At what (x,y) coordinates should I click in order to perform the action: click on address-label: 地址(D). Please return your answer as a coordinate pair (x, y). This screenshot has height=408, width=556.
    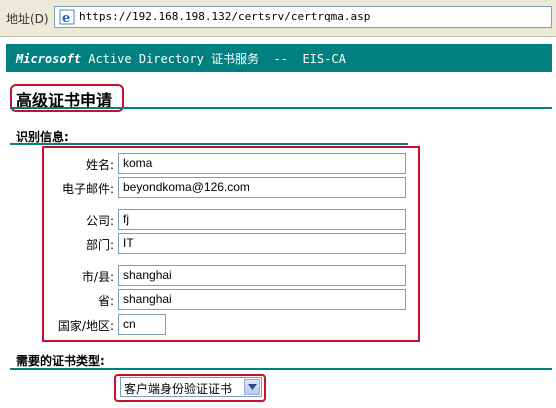
    Looking at the image, I should click on (27, 19).